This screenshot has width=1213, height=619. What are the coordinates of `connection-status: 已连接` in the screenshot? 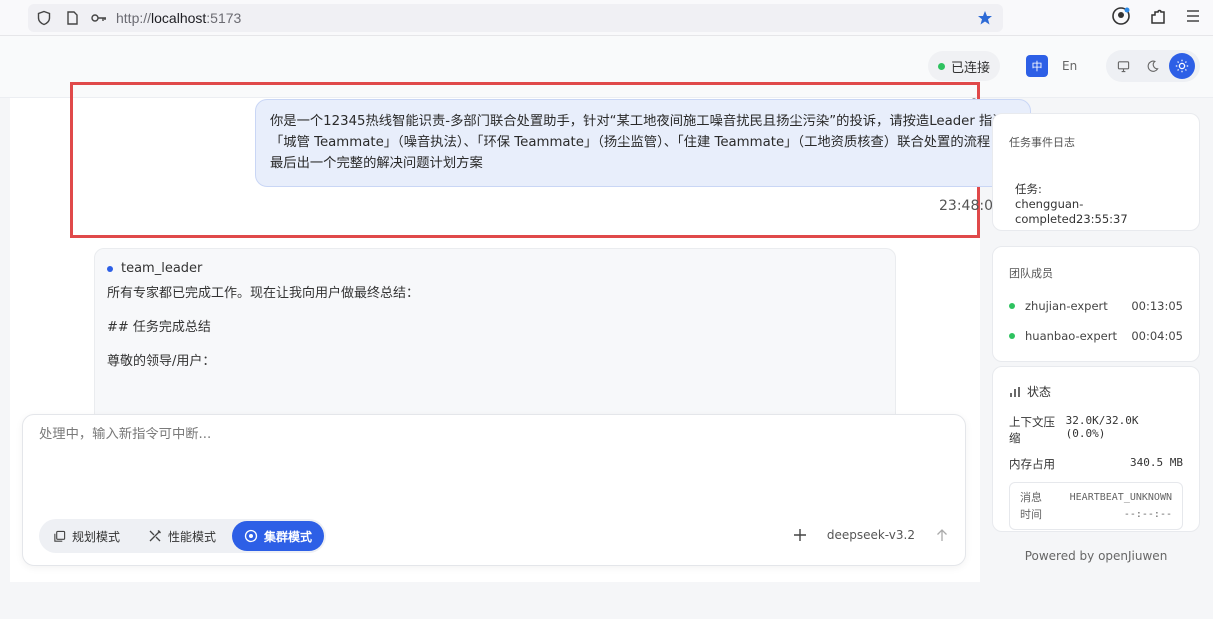 It's located at (964, 66).